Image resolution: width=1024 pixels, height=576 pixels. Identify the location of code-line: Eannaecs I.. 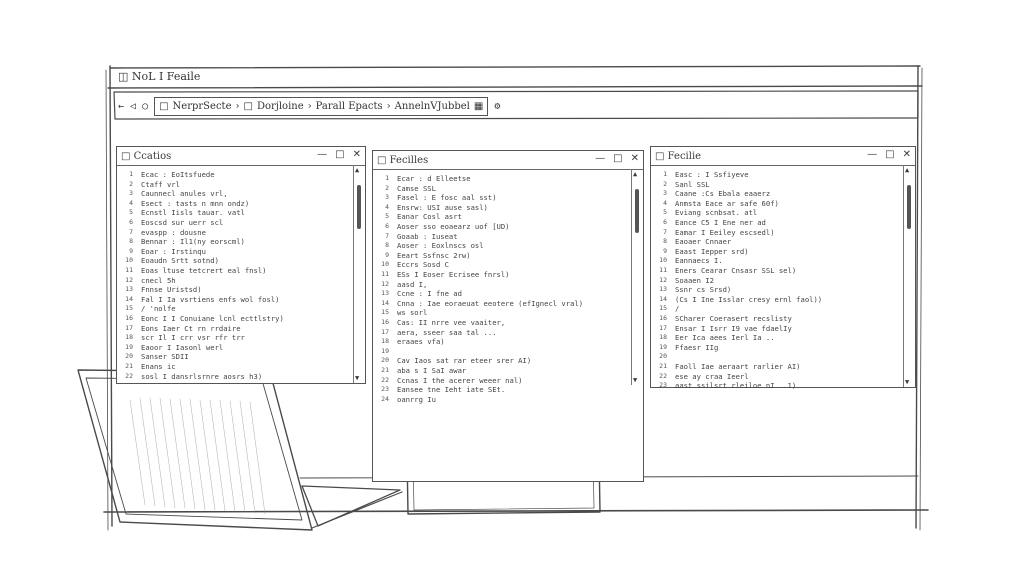
(699, 261).